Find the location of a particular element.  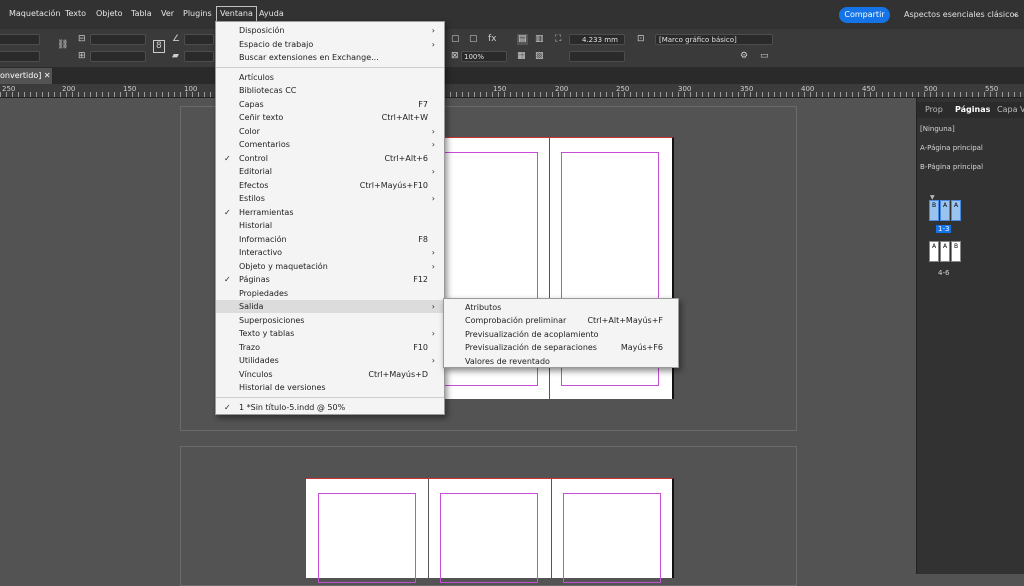

x-position-field is located at coordinates (20, 39).